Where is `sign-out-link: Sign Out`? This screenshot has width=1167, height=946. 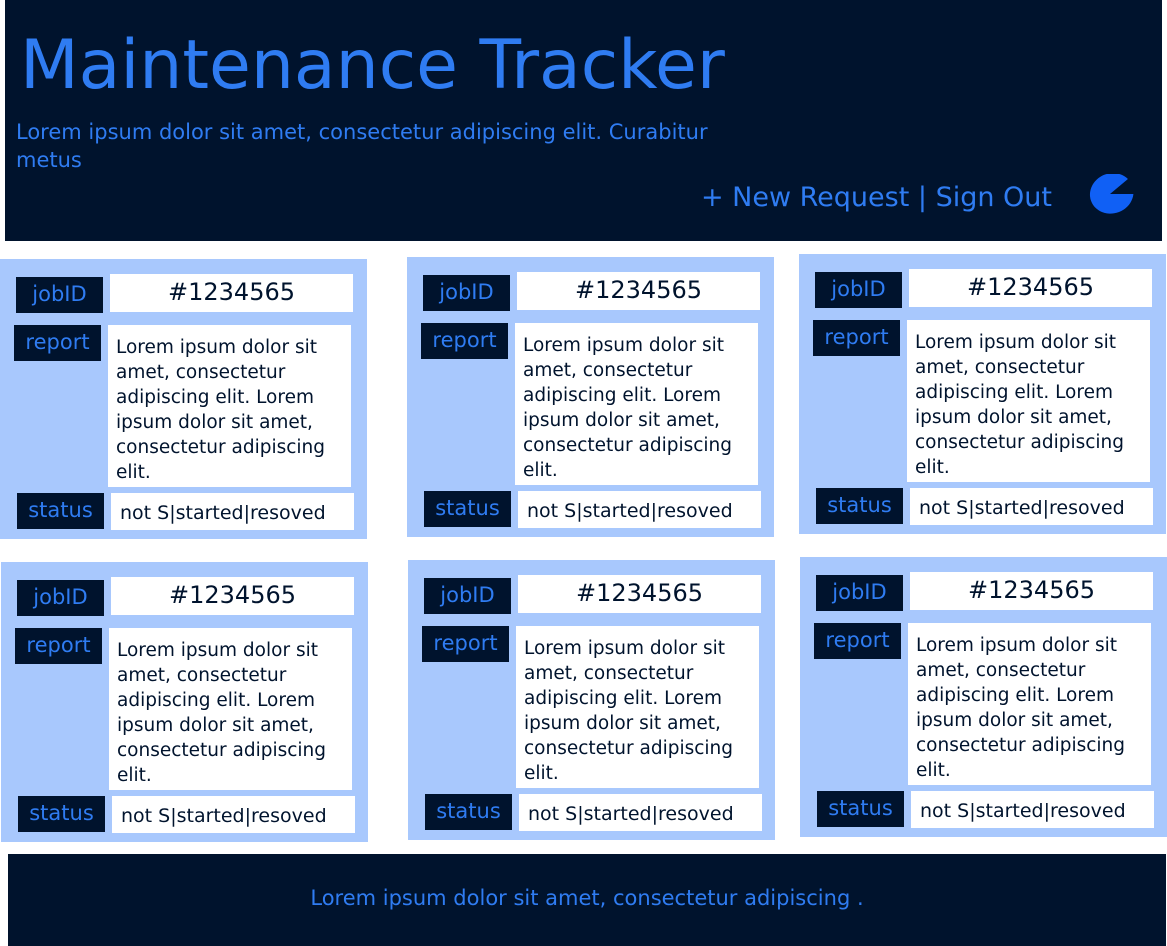 sign-out-link: Sign Out is located at coordinates (994, 197).